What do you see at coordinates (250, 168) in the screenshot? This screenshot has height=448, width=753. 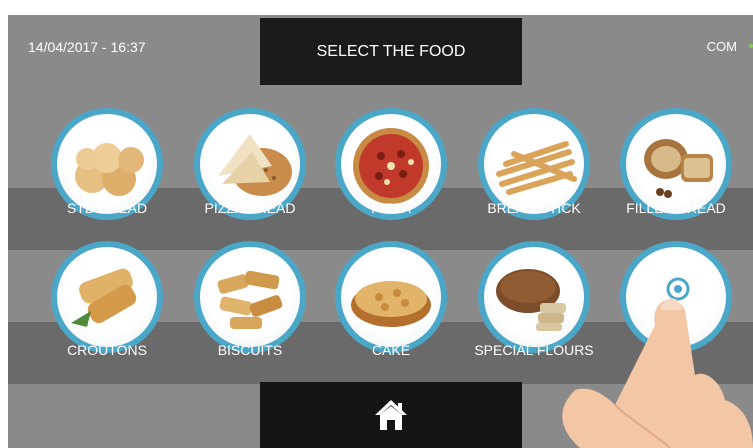 I see `food-pizza-bread: PIZZA BREAD` at bounding box center [250, 168].